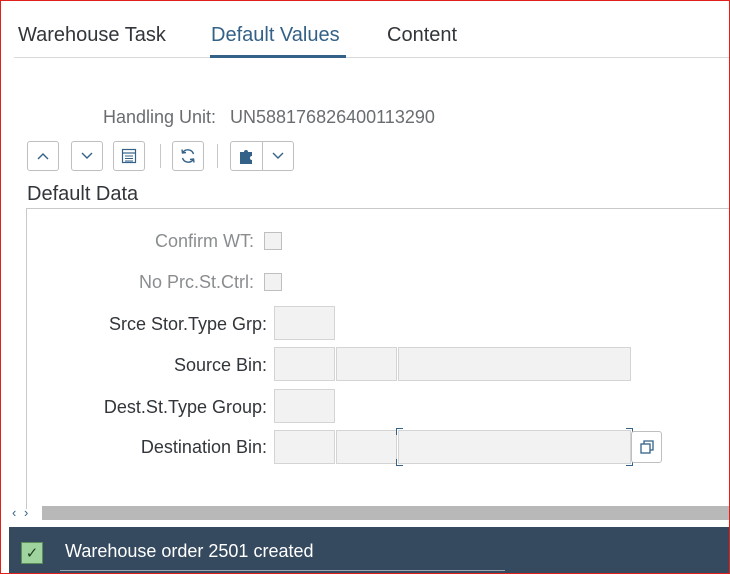 Image resolution: width=730 pixels, height=574 pixels. What do you see at coordinates (273, 282) in the screenshot?
I see `no-prc-st-ctrl-checkbox` at bounding box center [273, 282].